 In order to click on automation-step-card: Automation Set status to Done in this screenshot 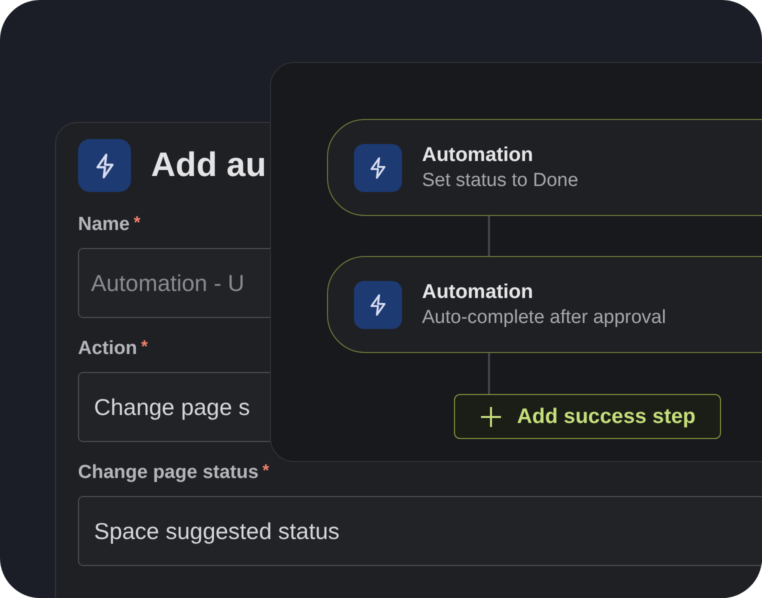, I will do `click(544, 167)`.